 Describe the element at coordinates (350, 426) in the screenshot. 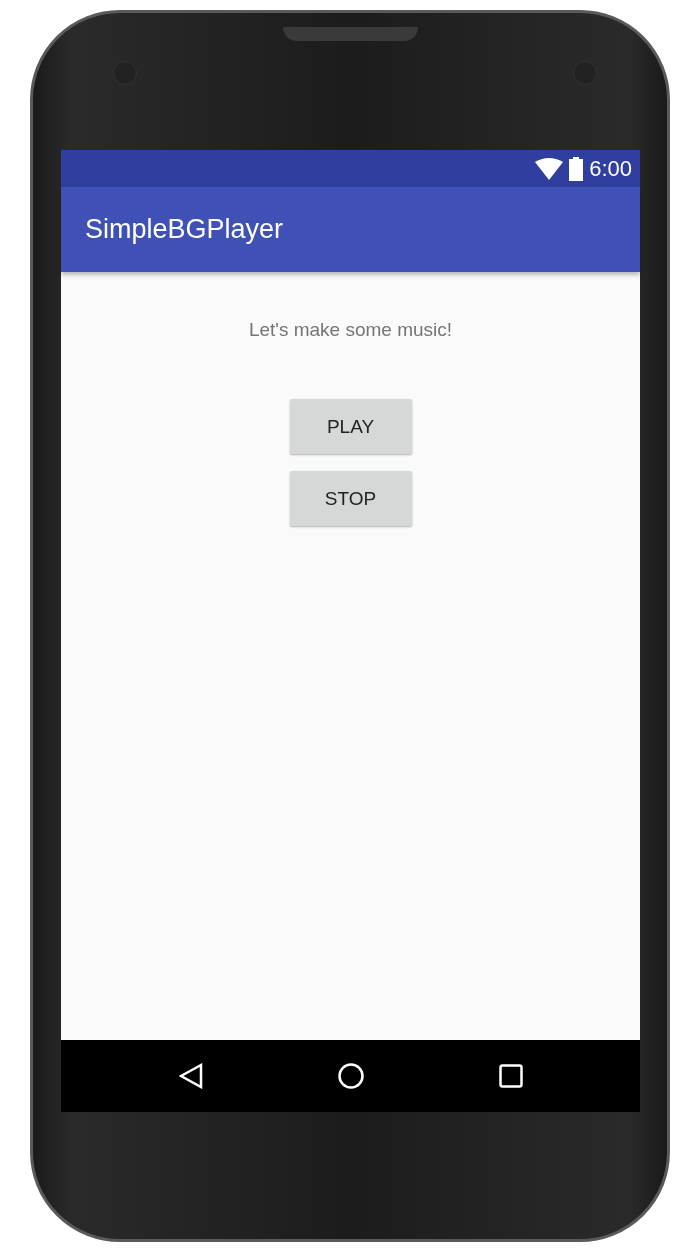

I see `play-button: PLAY` at that location.